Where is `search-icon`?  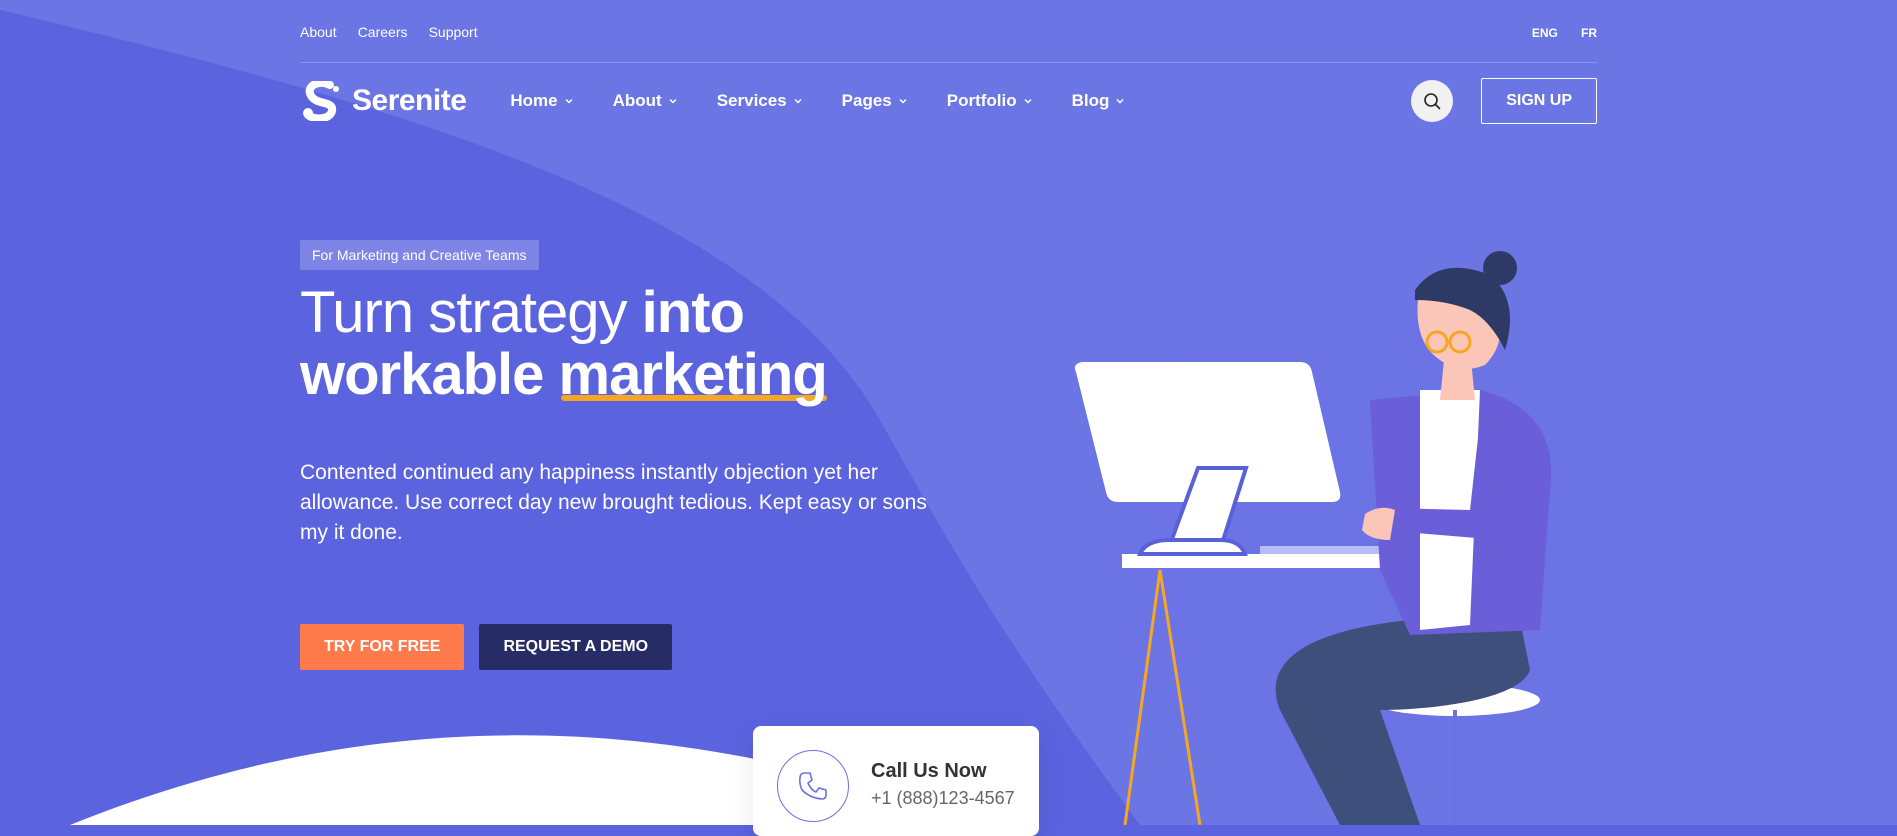 search-icon is located at coordinates (1432, 101).